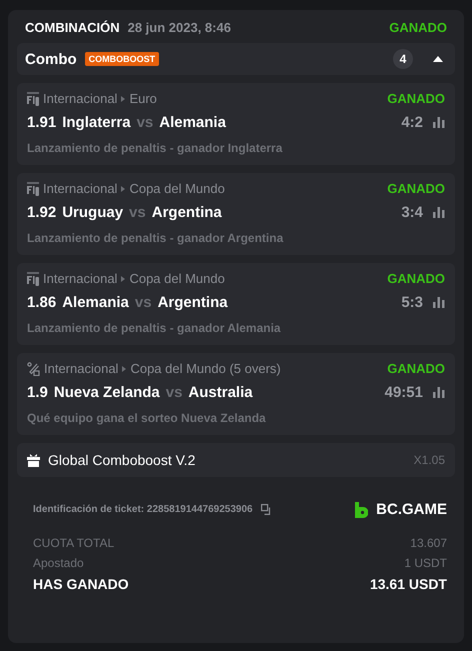 This screenshot has width=472, height=651. What do you see at coordinates (147, 418) in the screenshot?
I see `market-label: Qué equipo gana el sorteo Nueva Zelanda` at bounding box center [147, 418].